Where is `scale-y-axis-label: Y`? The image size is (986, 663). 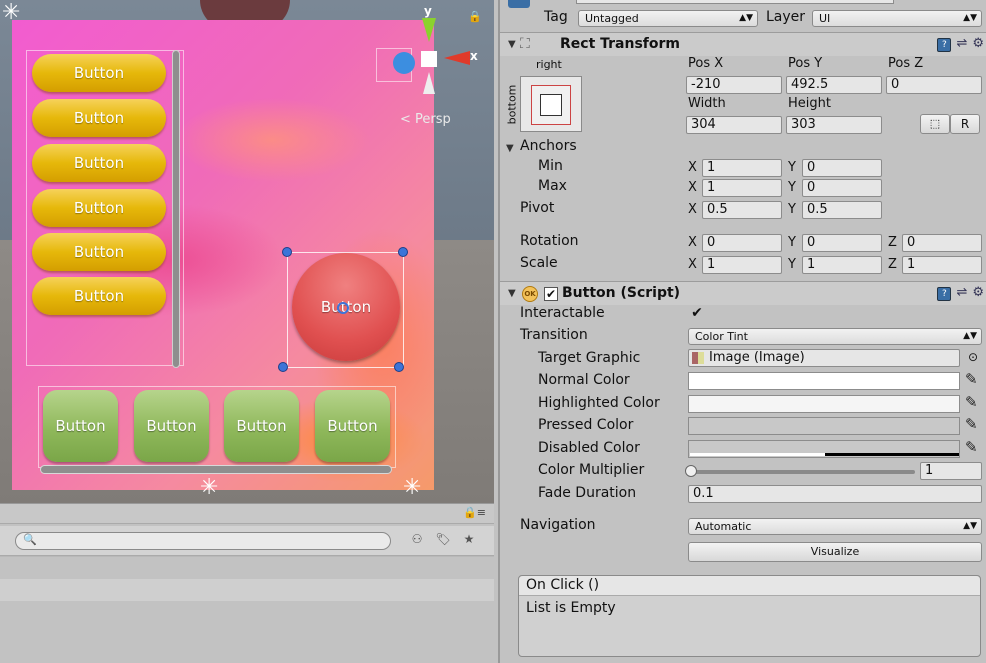 scale-y-axis-label: Y is located at coordinates (792, 264).